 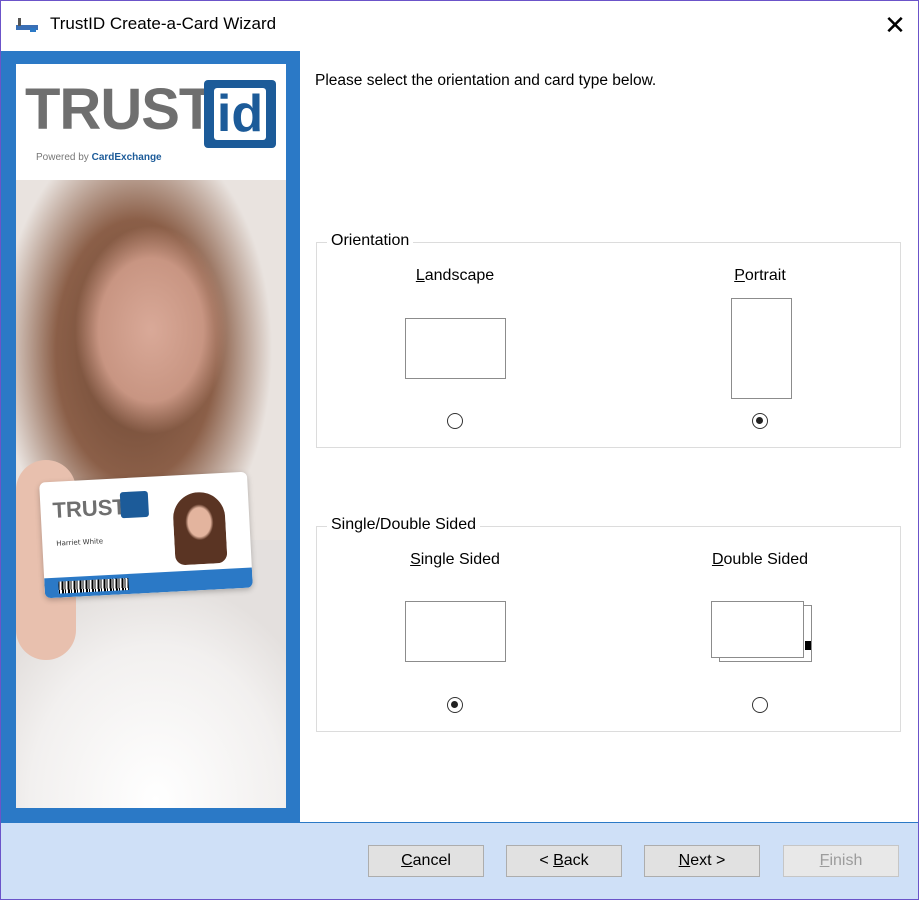 I want to click on double-sided-radio, so click(x=760, y=705).